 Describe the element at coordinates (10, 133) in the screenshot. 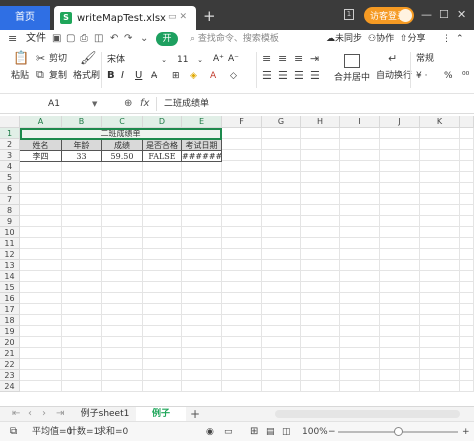

I see `row-header: 1` at that location.